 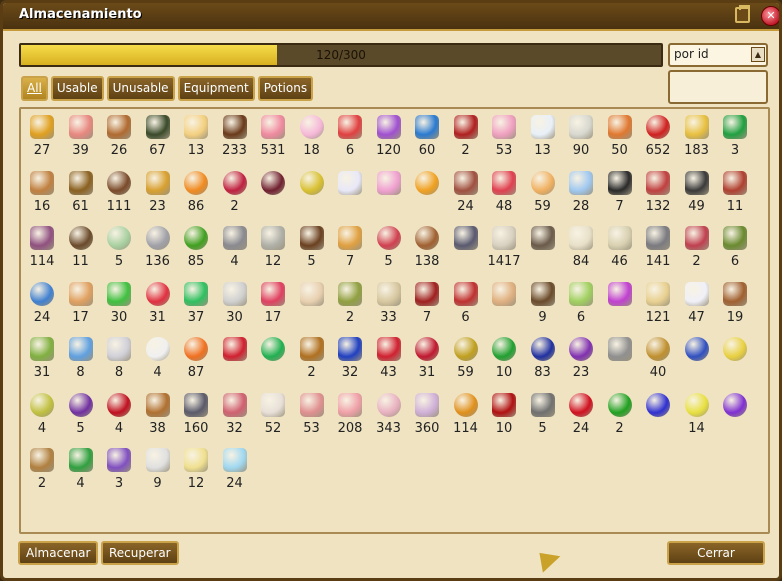 What do you see at coordinates (350, 417) in the screenshot?
I see `item-slot: 208` at bounding box center [350, 417].